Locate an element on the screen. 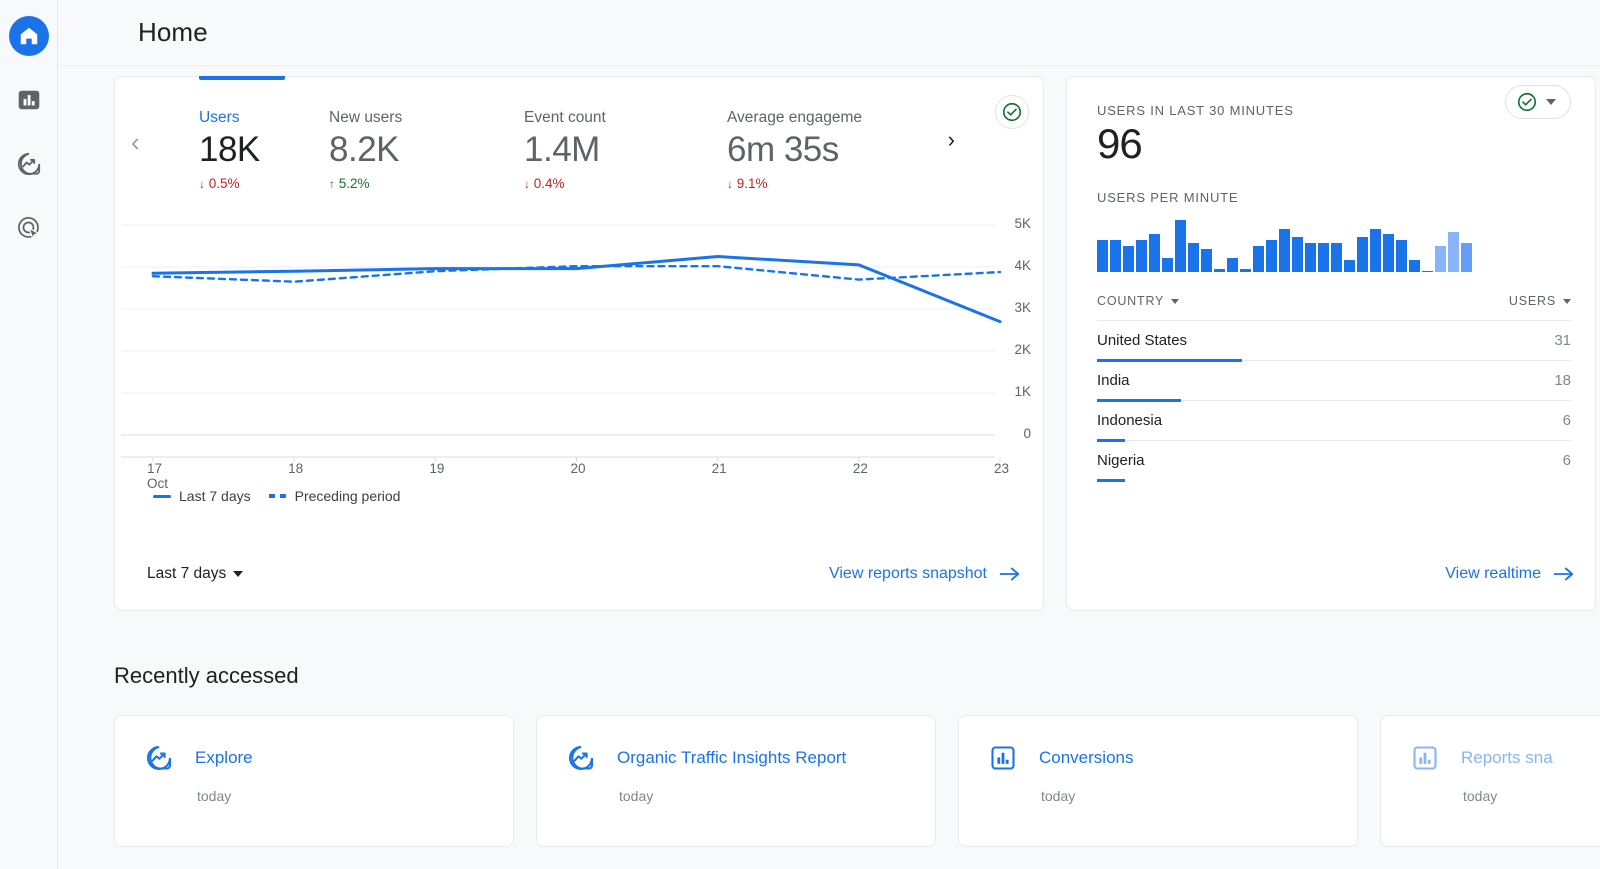  recent-card-conversions: Conversions today is located at coordinates (1158, 781).